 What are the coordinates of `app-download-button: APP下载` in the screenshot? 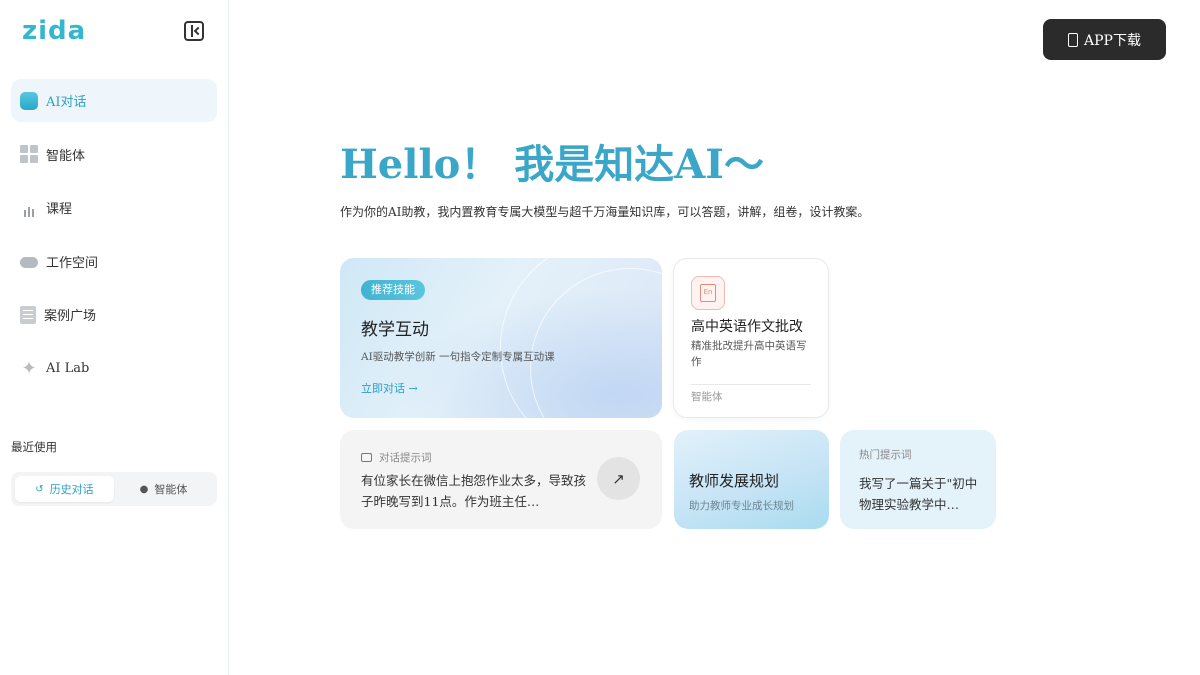 It's located at (1104, 39).